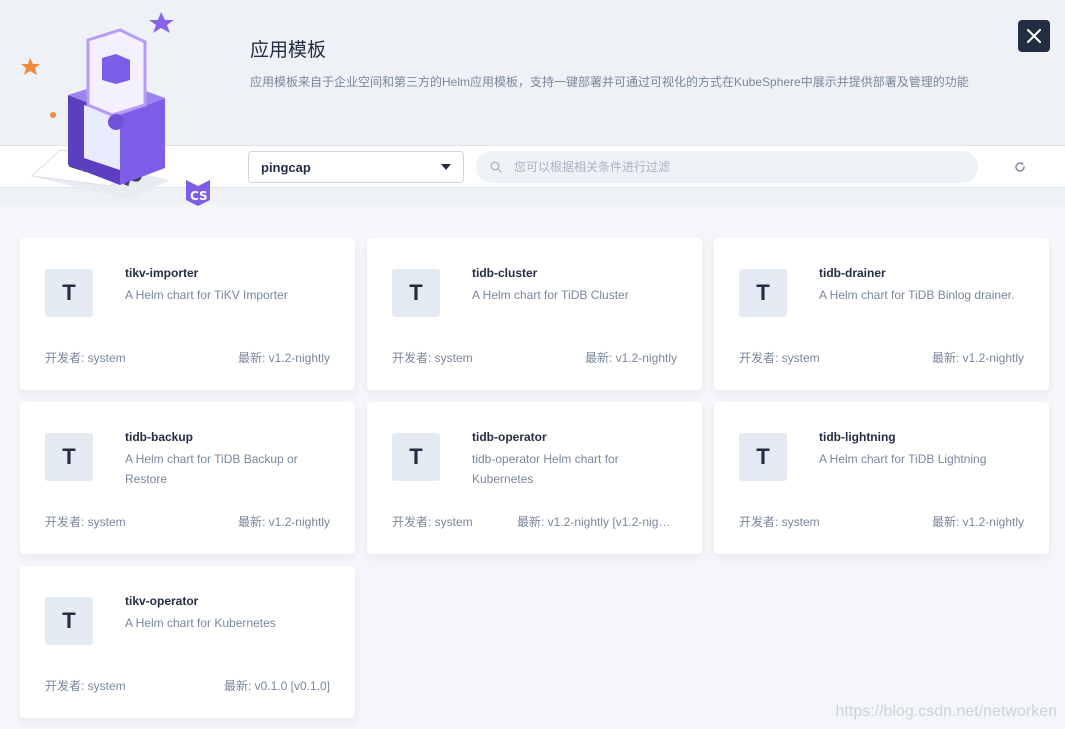 Image resolution: width=1065 pixels, height=729 pixels. I want to click on template-name: tidb-cluster, so click(505, 273).